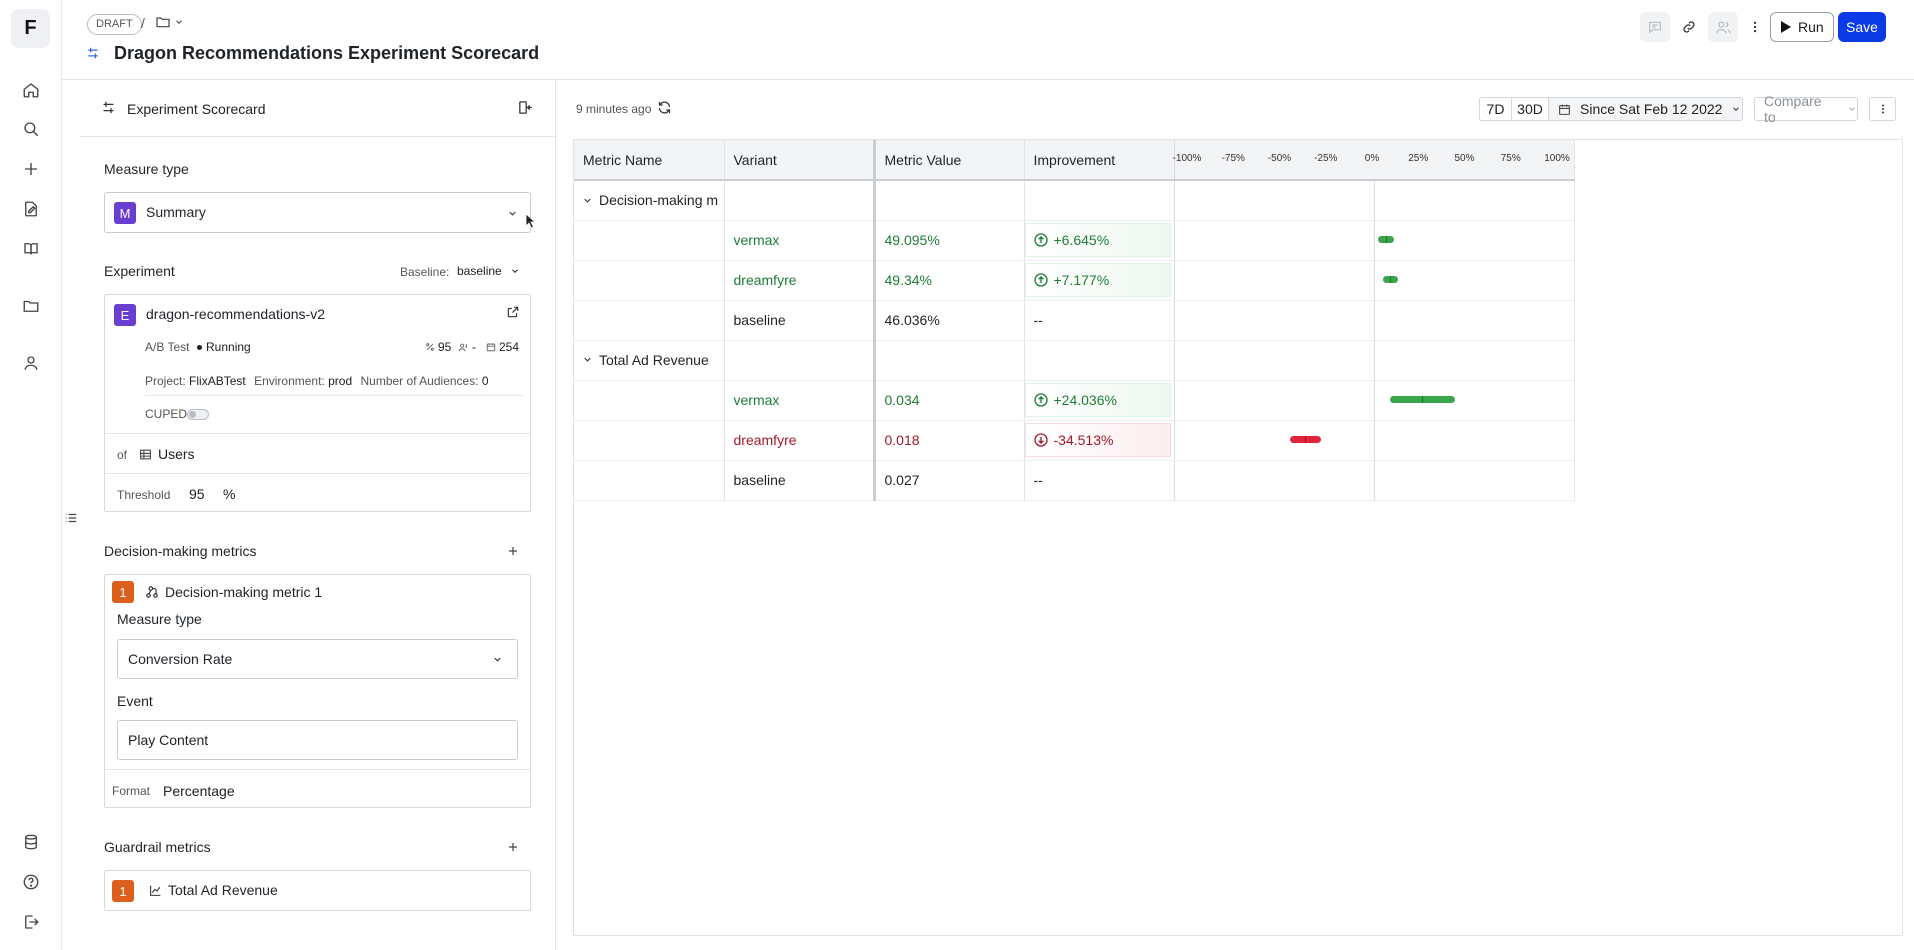  I want to click on column-header-improvement: Improvement, so click(1099, 160).